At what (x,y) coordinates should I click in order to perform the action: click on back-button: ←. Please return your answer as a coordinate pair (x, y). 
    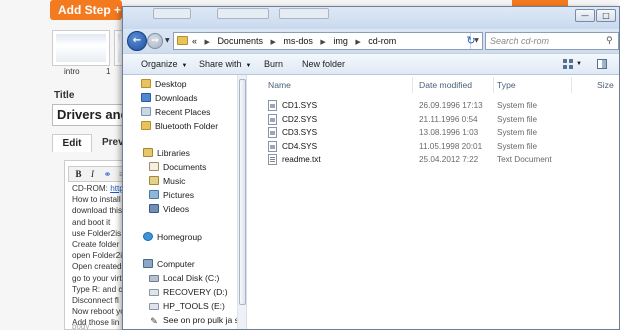
    Looking at the image, I should click on (137, 41).